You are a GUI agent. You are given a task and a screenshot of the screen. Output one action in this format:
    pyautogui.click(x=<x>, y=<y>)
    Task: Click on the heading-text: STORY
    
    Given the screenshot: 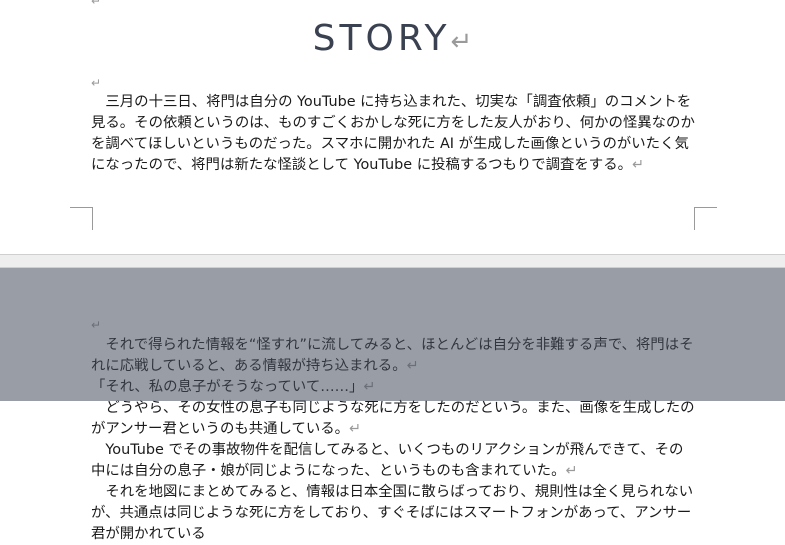 What is the action you would take?
    pyautogui.click(x=381, y=38)
    